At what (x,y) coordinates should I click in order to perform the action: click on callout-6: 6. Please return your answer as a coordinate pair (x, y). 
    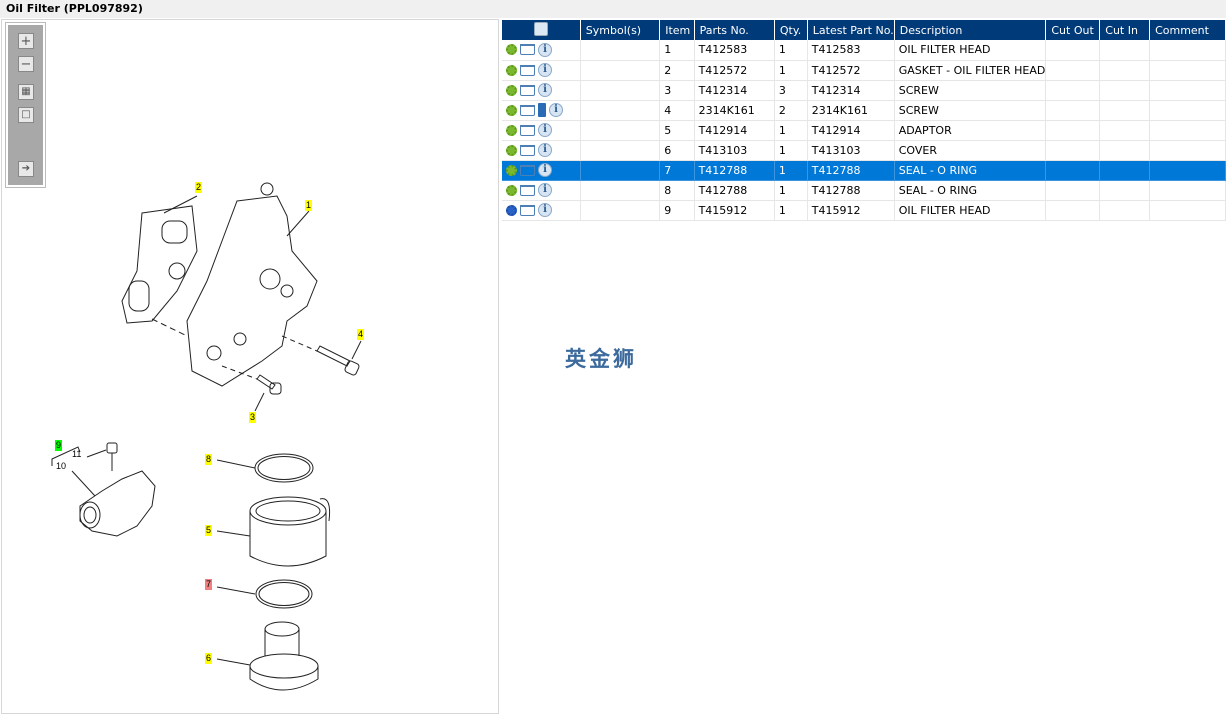
    Looking at the image, I should click on (209, 658).